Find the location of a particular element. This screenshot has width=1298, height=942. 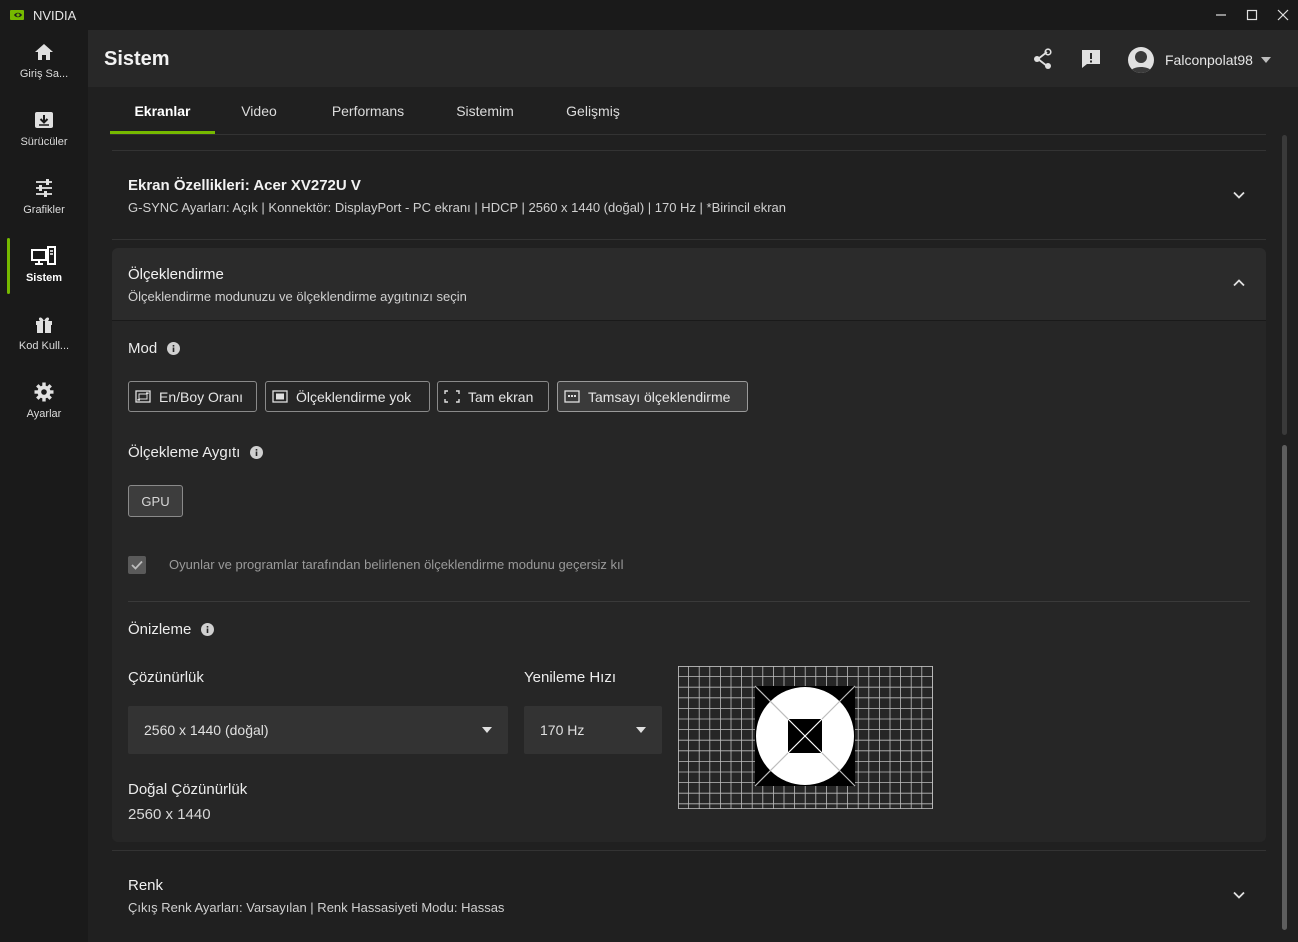

native-resolution-value: 2560 x 1440 is located at coordinates (169, 814).